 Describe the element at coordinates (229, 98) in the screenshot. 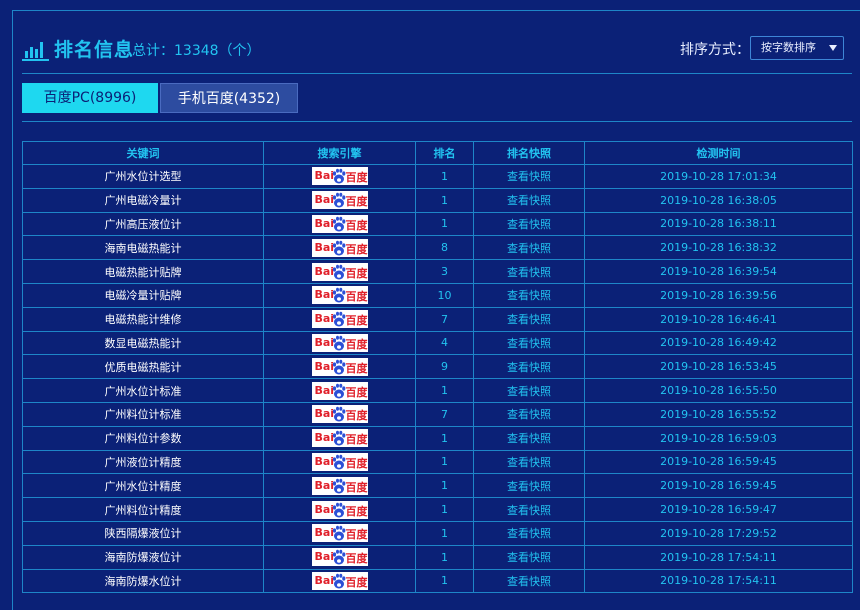

I see `tab-mobile-baidu: 手机百度(4352)` at that location.